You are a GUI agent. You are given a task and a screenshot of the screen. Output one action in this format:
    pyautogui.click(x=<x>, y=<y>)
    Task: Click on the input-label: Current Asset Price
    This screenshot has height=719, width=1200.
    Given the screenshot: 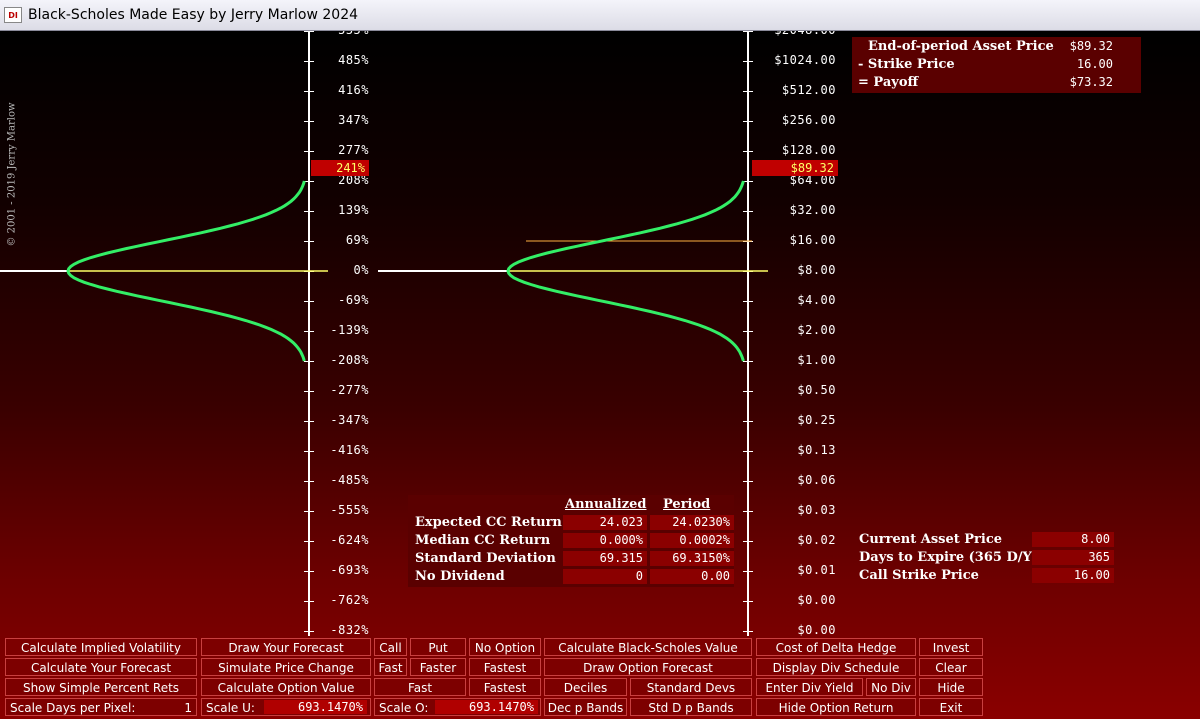 What is the action you would take?
    pyautogui.click(x=931, y=539)
    